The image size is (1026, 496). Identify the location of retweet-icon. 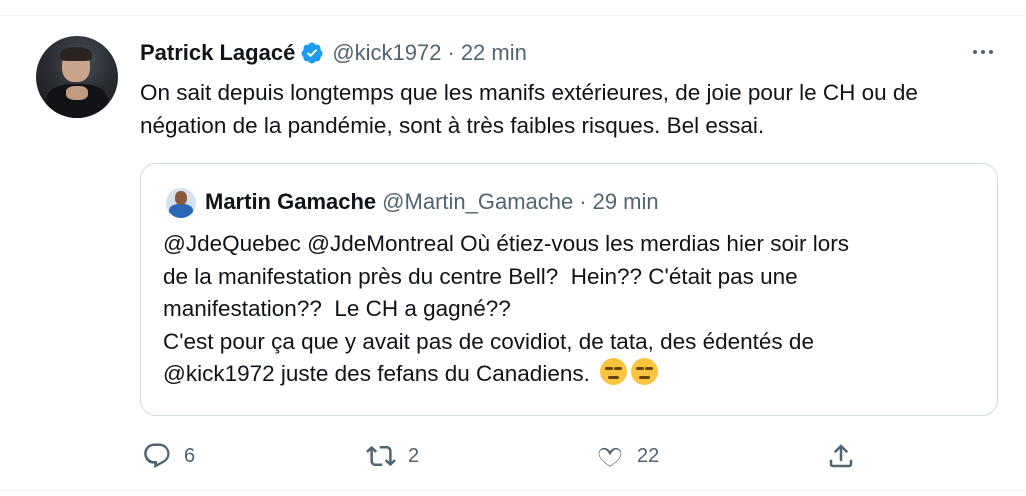
(381, 456).